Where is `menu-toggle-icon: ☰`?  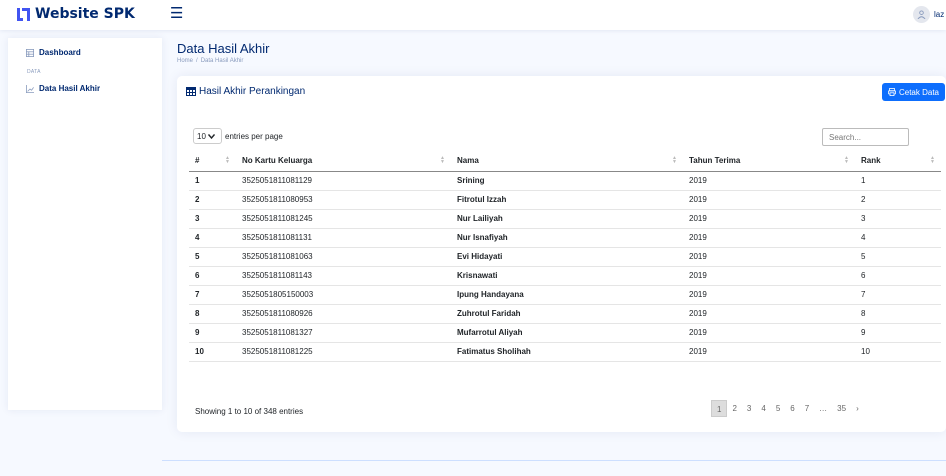 menu-toggle-icon: ☰ is located at coordinates (176, 13).